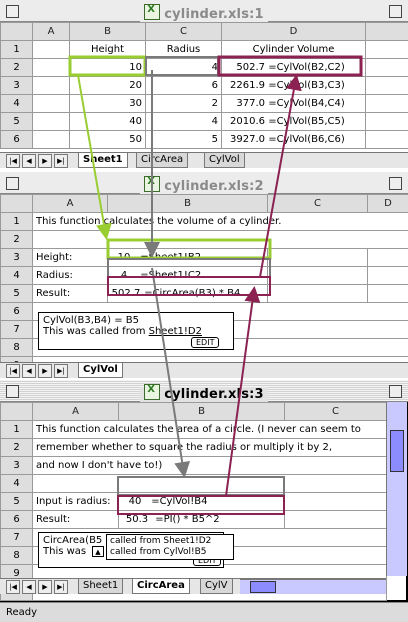  What do you see at coordinates (201, 501) in the screenshot?
I see `cell-b5: 40 =CylVol!B4` at bounding box center [201, 501].